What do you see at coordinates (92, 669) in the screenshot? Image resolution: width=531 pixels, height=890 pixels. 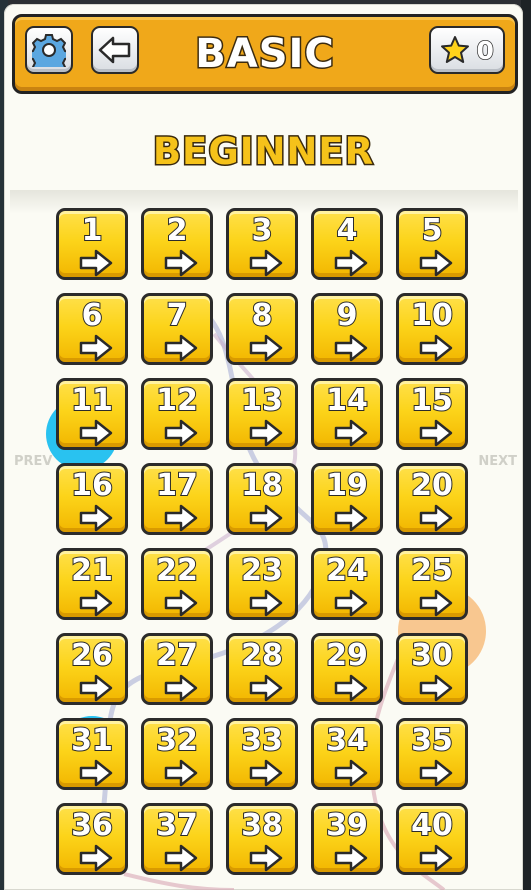 I see `level-26-button: 26` at bounding box center [92, 669].